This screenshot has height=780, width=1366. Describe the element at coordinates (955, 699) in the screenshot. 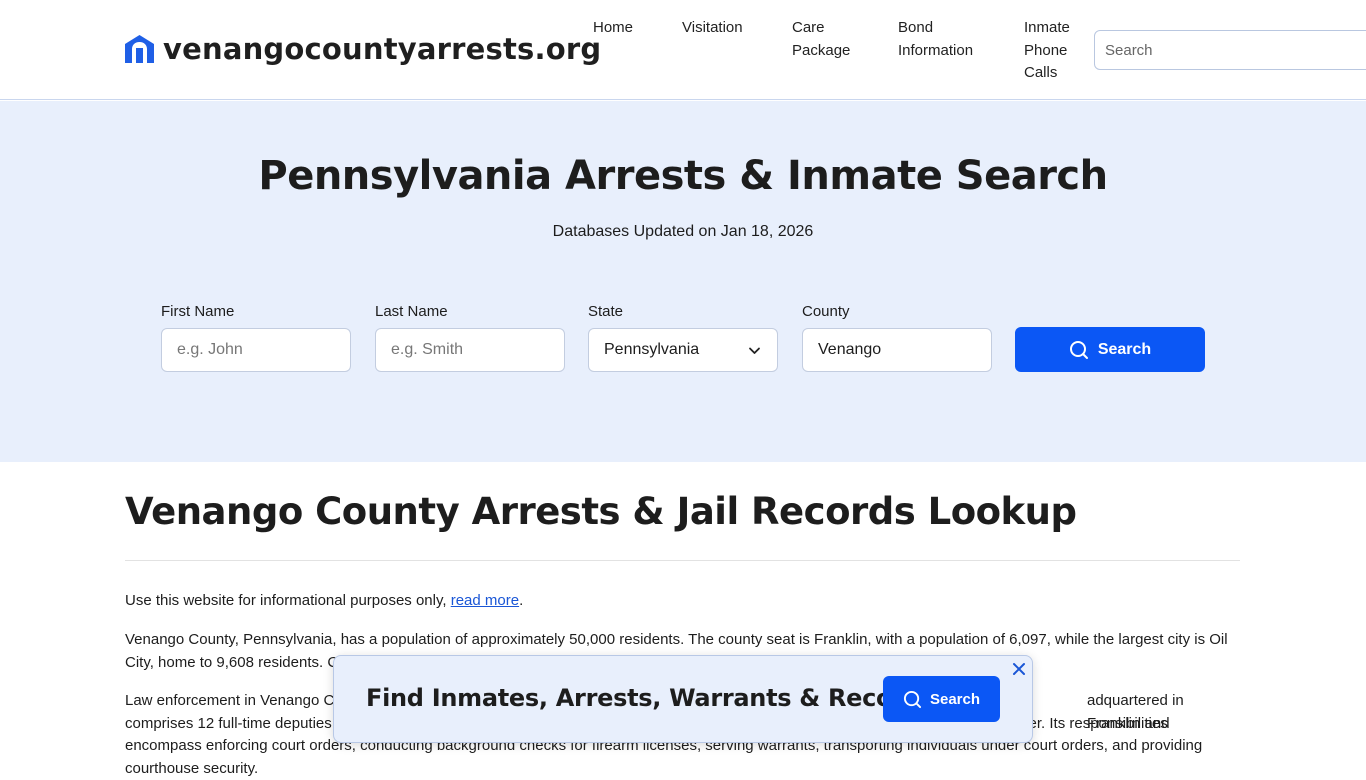

I see `popup-search-button-label: Search` at that location.